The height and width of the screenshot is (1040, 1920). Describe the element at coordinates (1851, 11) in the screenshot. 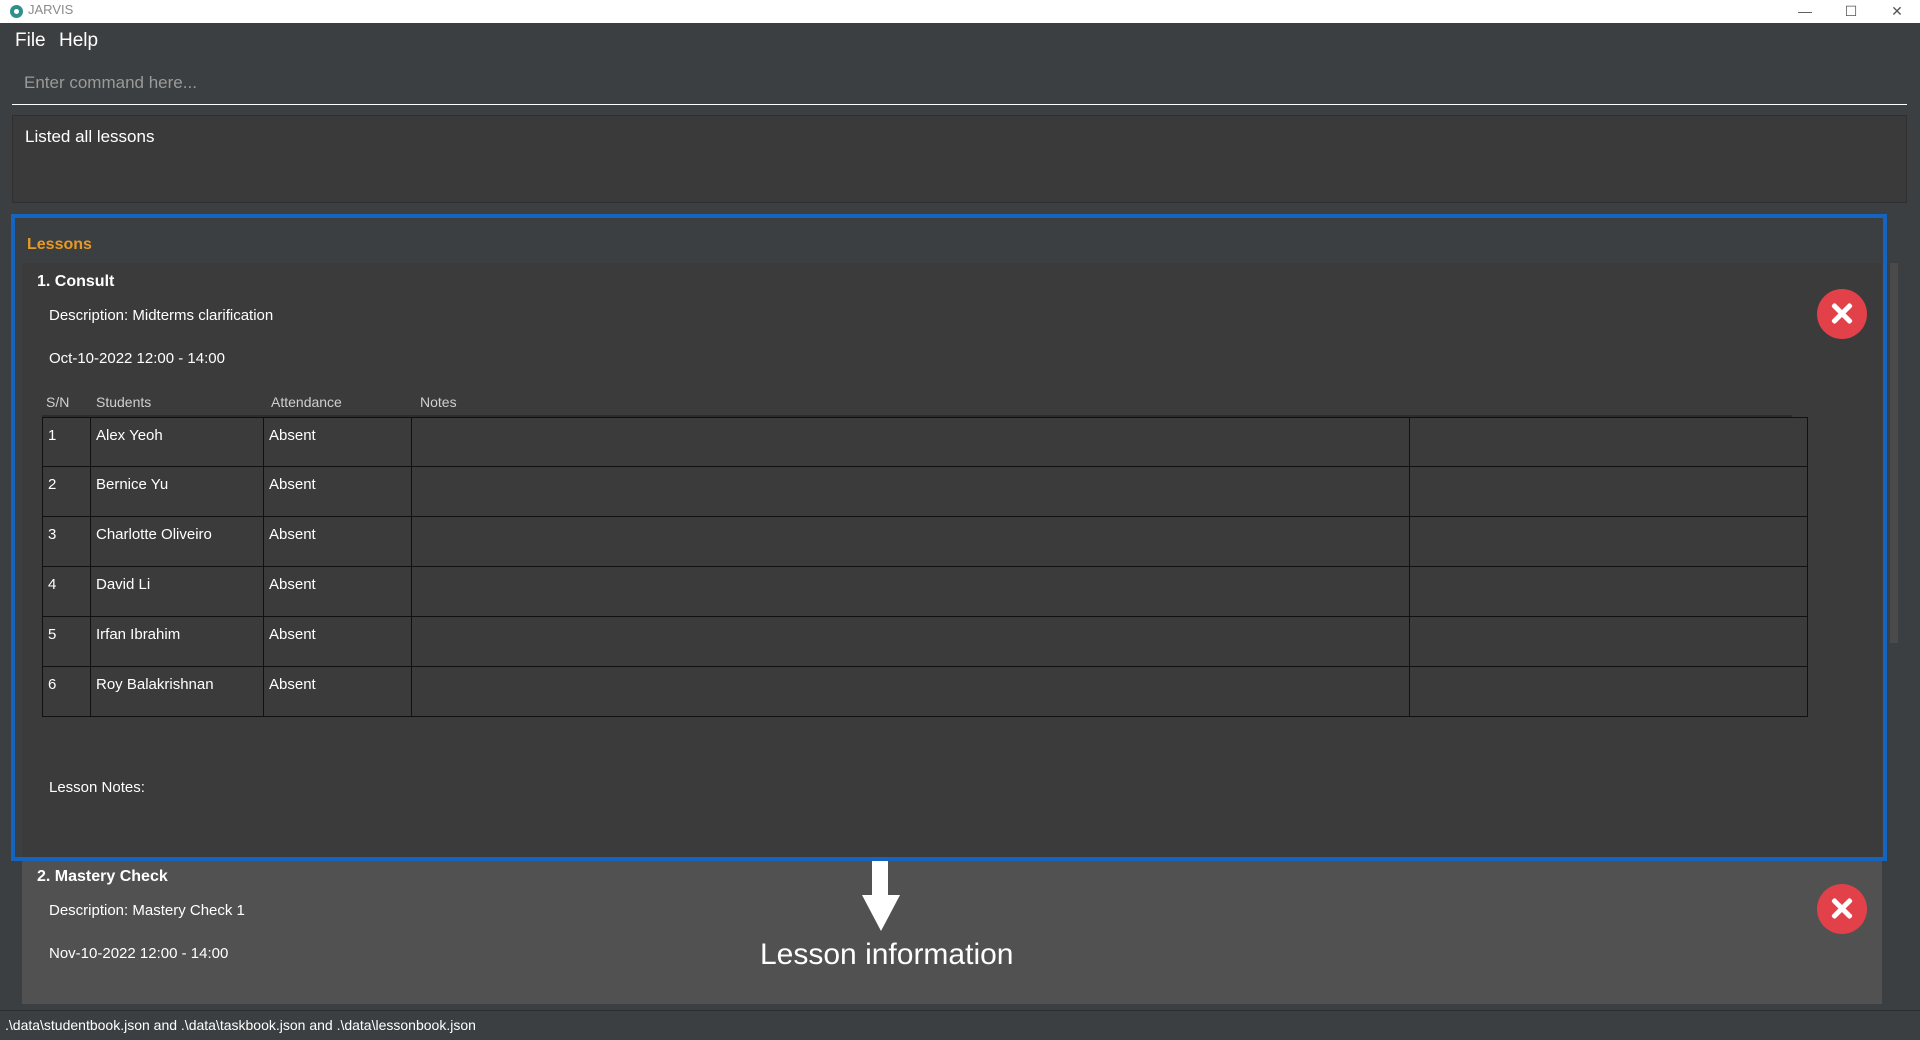

I see `maximize-icon: ☐` at that location.